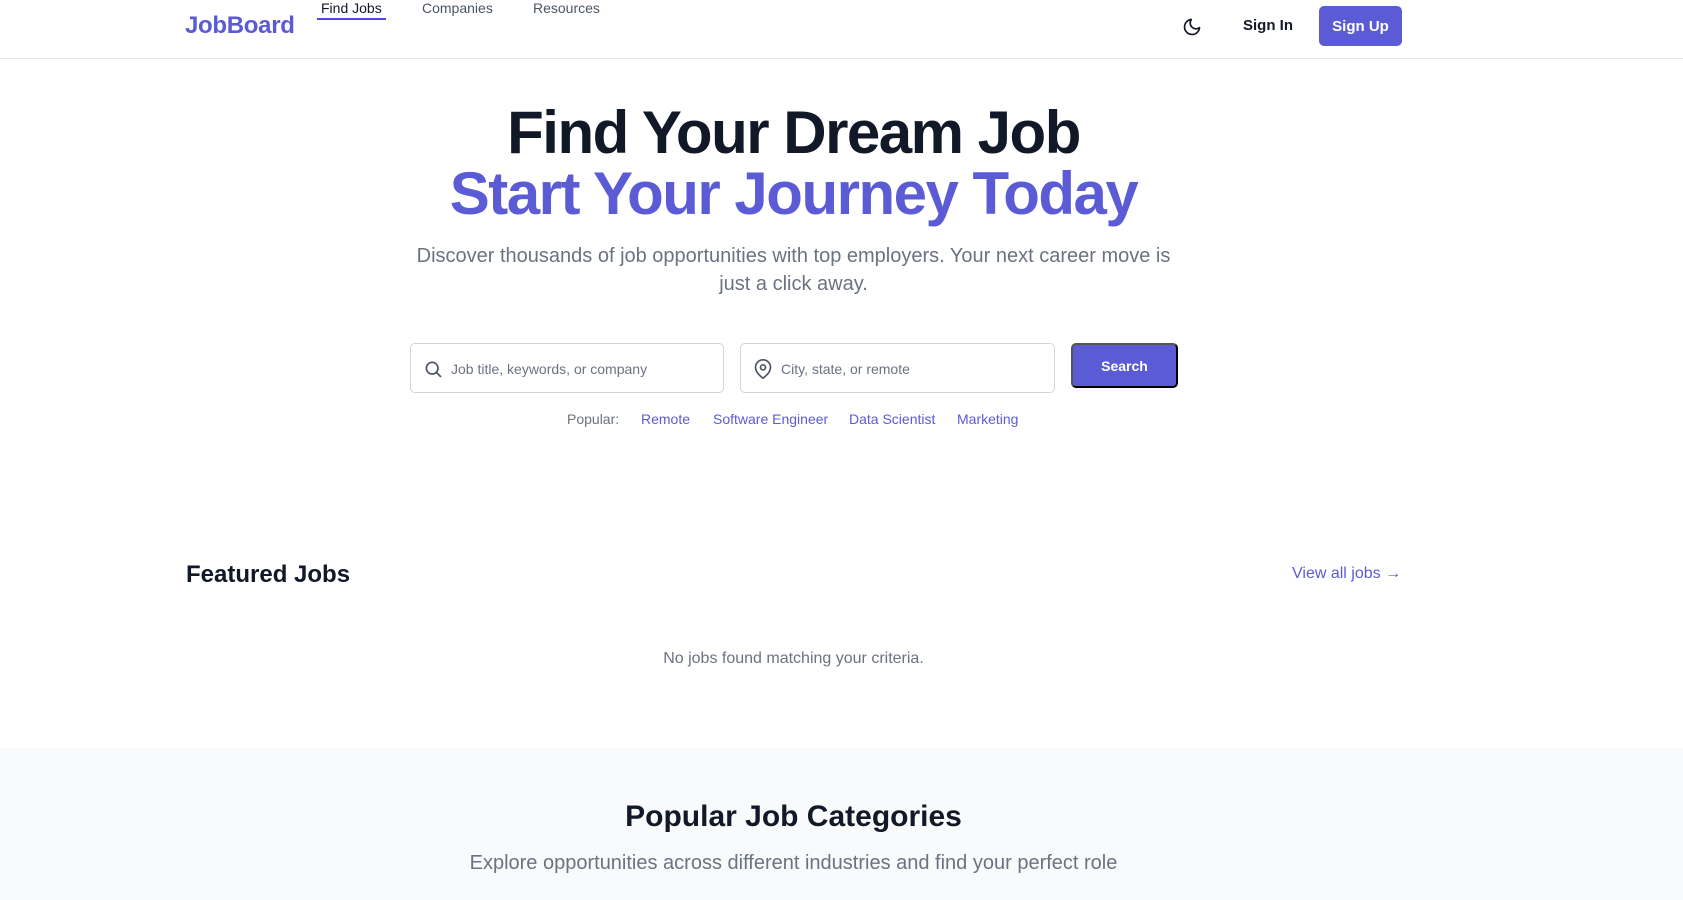 This screenshot has width=1683, height=900. I want to click on hero-title: Find Your Dream Job, so click(794, 132).